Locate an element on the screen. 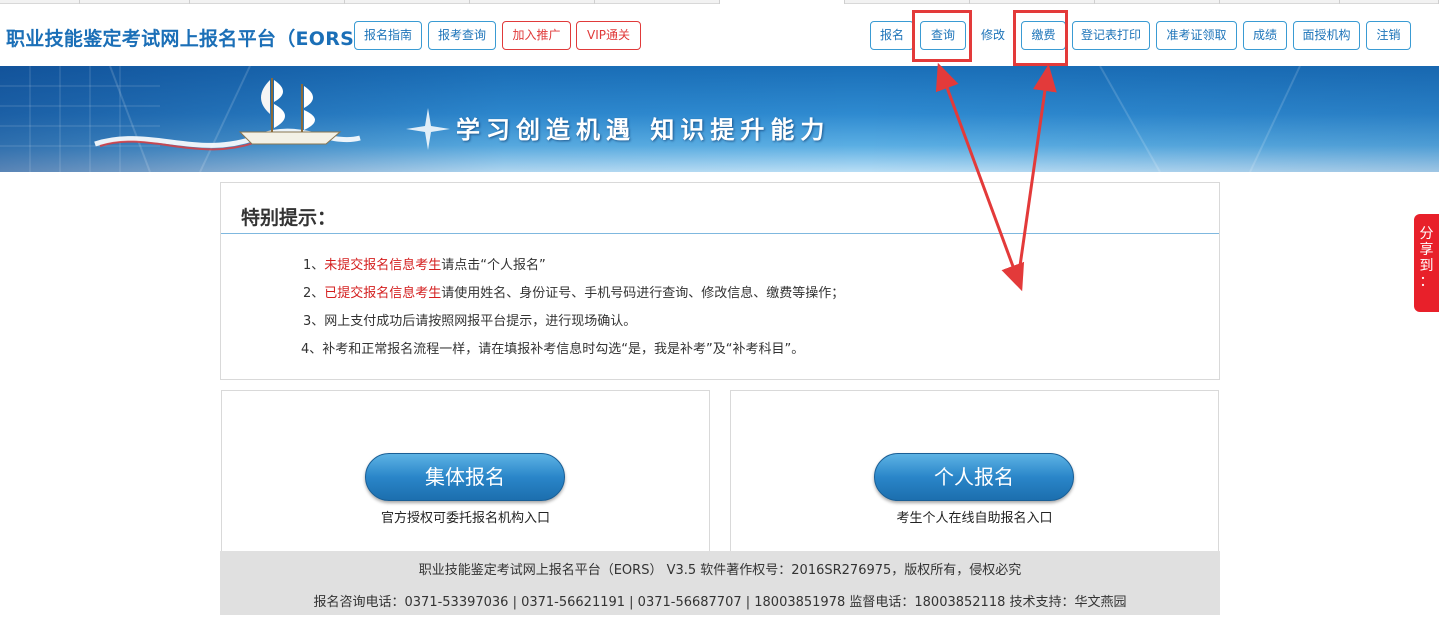 The width and height of the screenshot is (1439, 624). edit-button: 修改 is located at coordinates (993, 35).